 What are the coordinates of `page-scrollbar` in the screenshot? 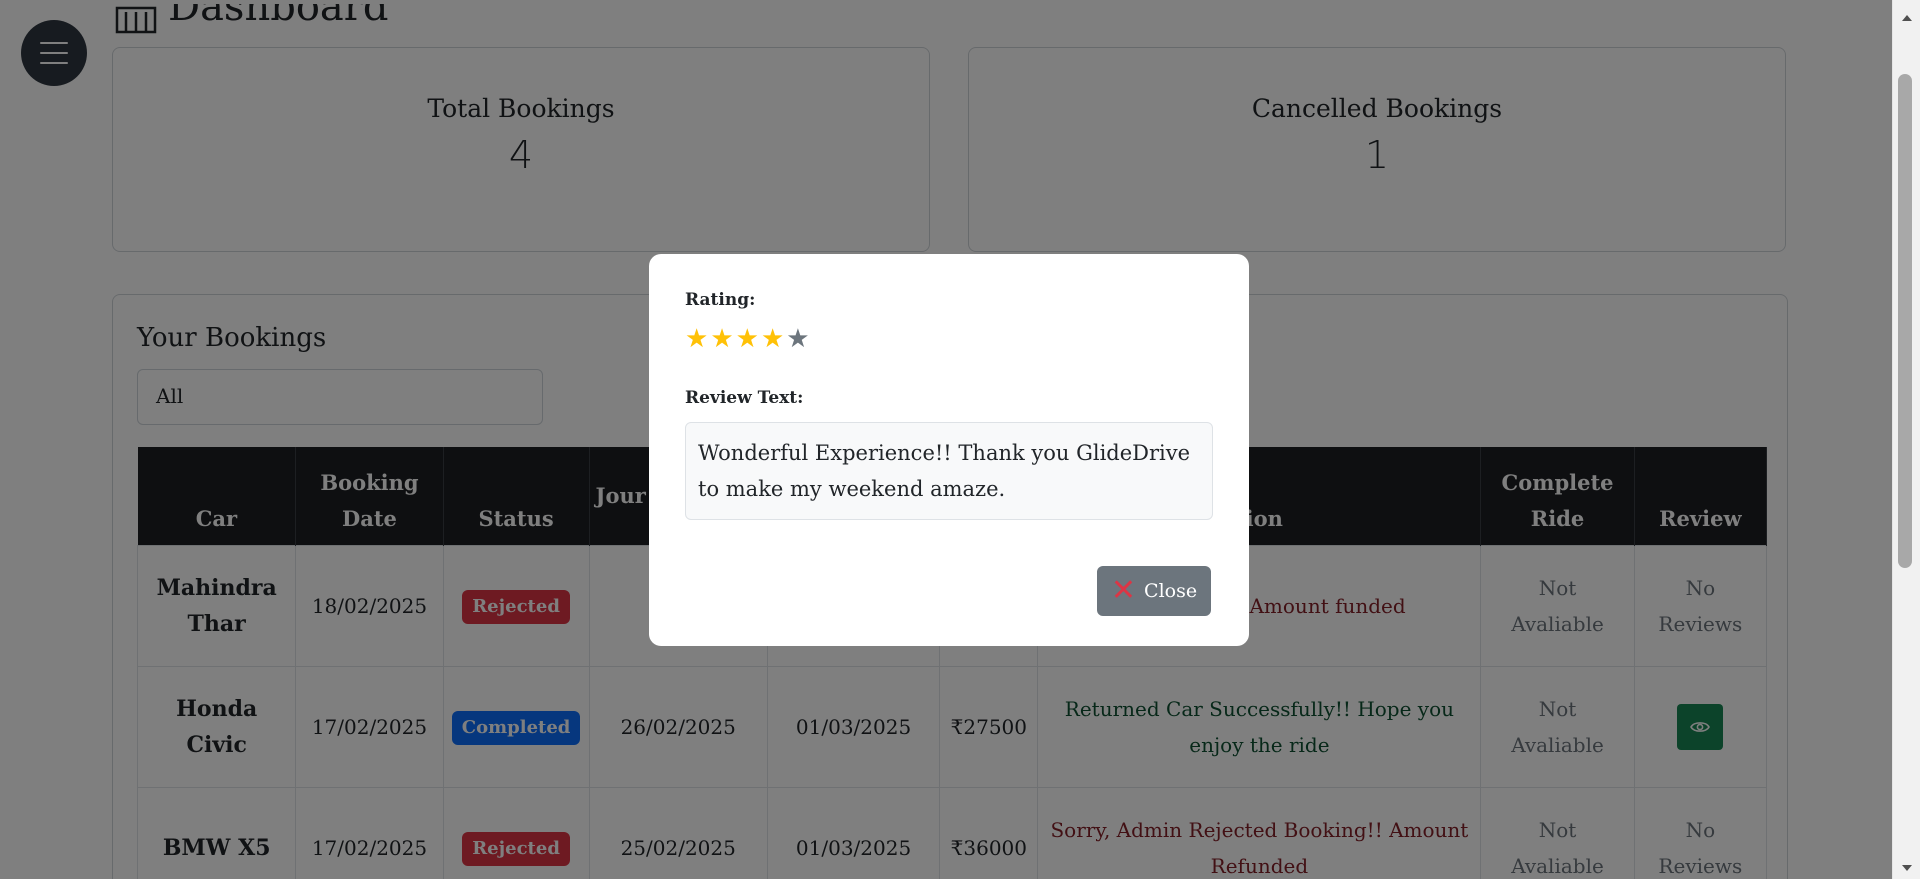 It's located at (1906, 439).